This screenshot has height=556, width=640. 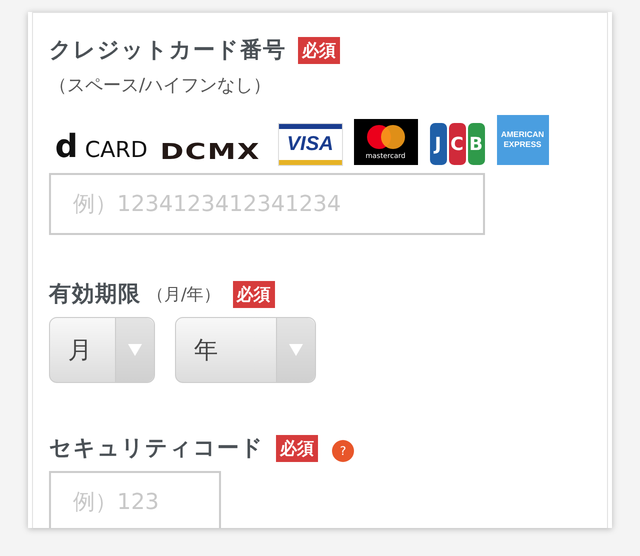 I want to click on help-icon: ?, so click(x=343, y=451).